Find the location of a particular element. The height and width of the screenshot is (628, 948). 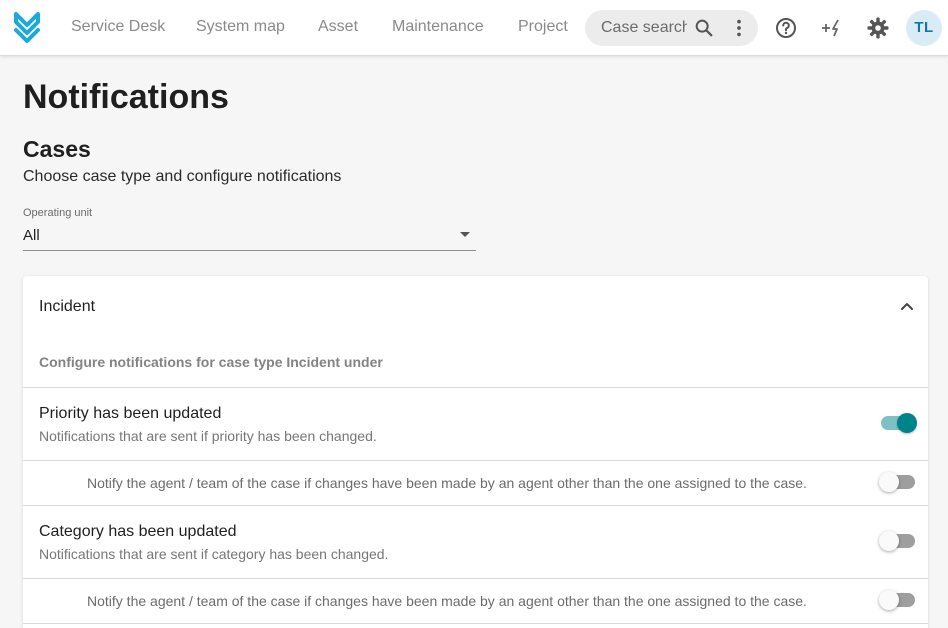

nav-system-map: System map is located at coordinates (240, 27).